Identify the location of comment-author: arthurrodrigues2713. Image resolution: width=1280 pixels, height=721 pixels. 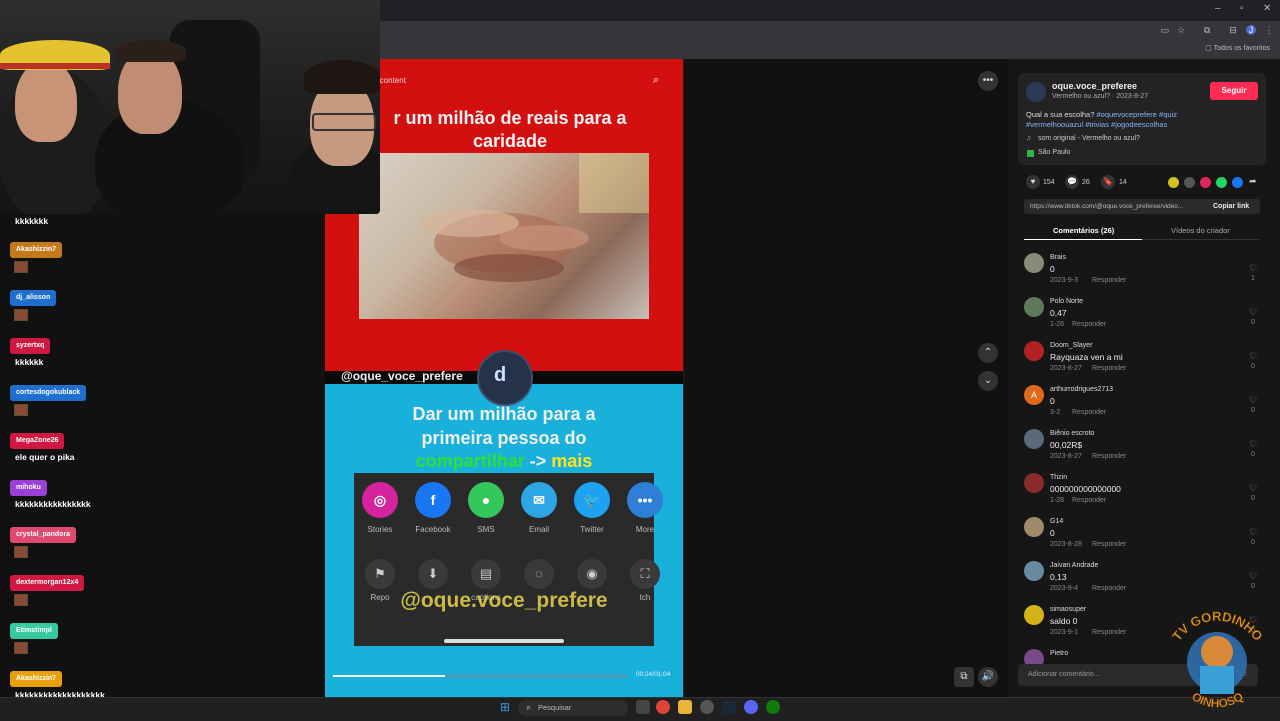
(1081, 389).